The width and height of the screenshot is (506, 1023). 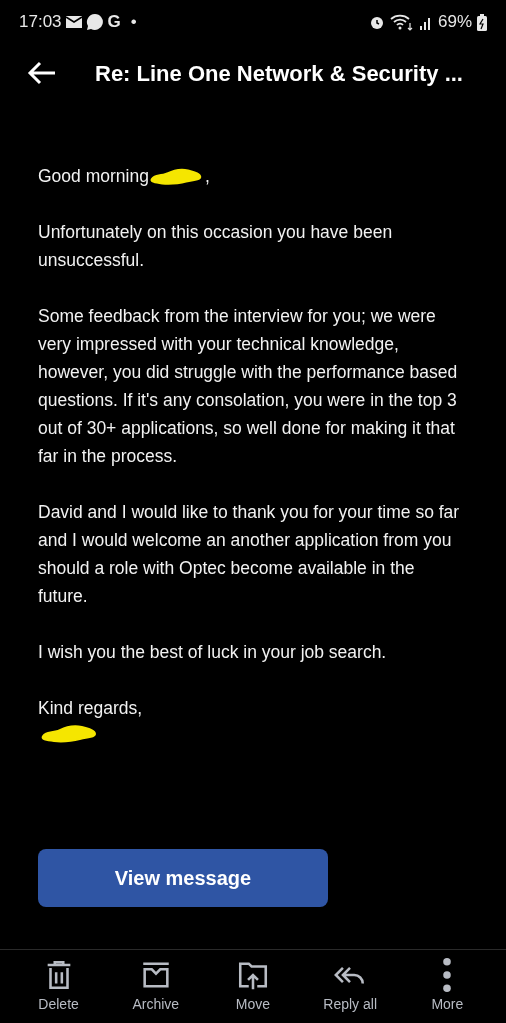 What do you see at coordinates (183, 878) in the screenshot?
I see `view-message-button: View message` at bounding box center [183, 878].